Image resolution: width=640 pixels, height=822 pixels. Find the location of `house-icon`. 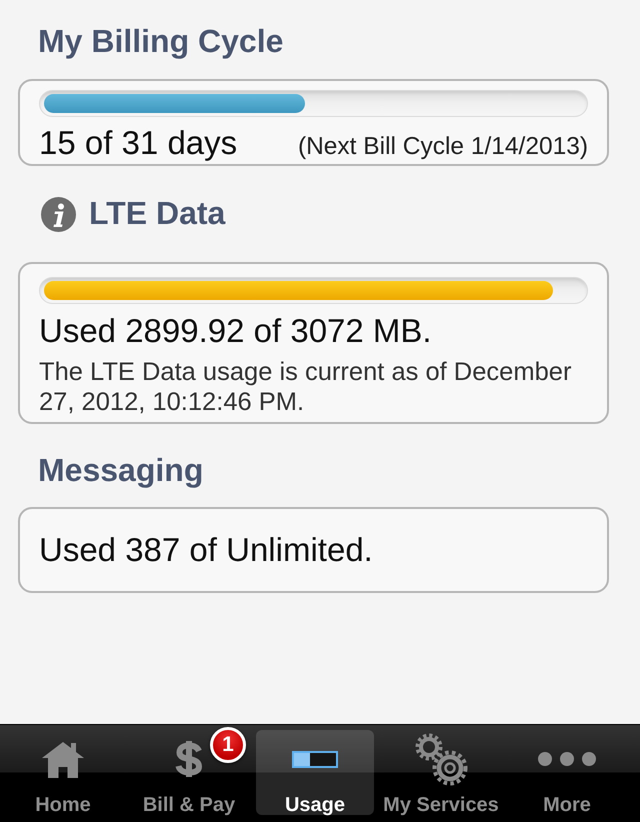

house-icon is located at coordinates (63, 759).